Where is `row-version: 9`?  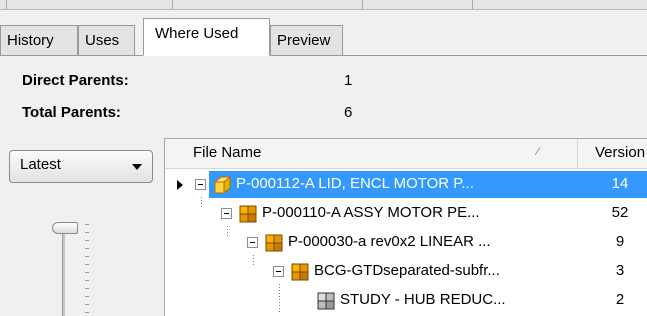 row-version: 9 is located at coordinates (620, 241).